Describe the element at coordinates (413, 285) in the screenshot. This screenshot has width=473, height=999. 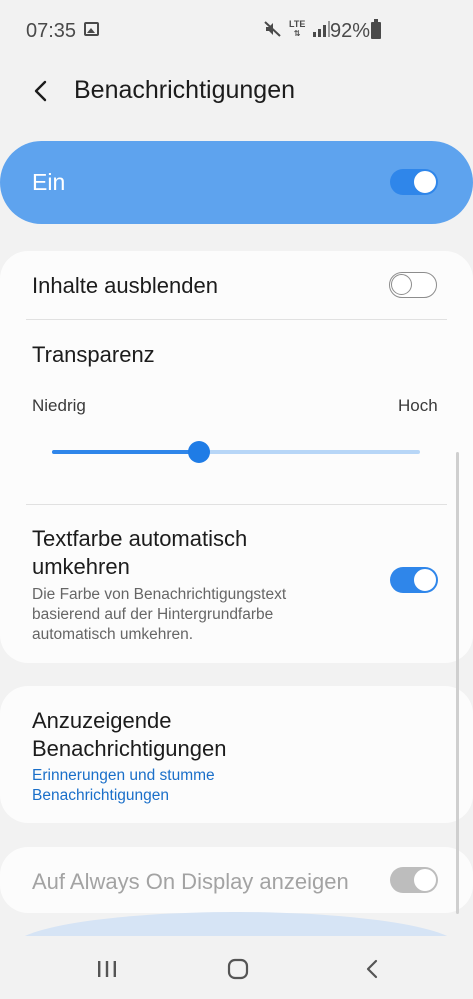
I see `hide-content-toggle` at that location.